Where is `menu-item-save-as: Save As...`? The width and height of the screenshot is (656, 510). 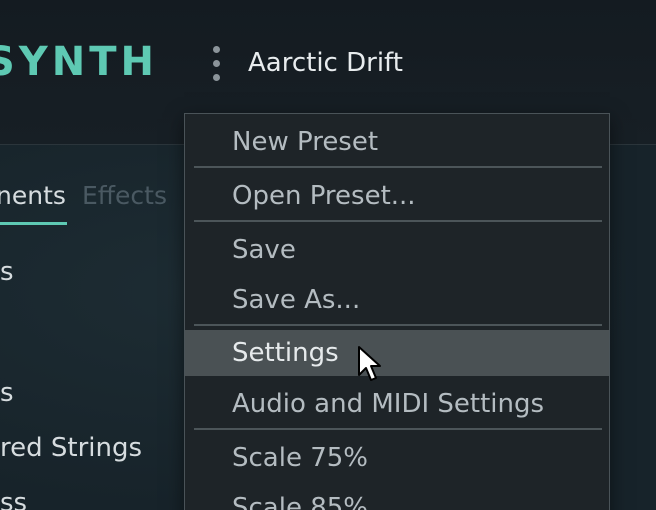
menu-item-save-as: Save As... is located at coordinates (397, 300).